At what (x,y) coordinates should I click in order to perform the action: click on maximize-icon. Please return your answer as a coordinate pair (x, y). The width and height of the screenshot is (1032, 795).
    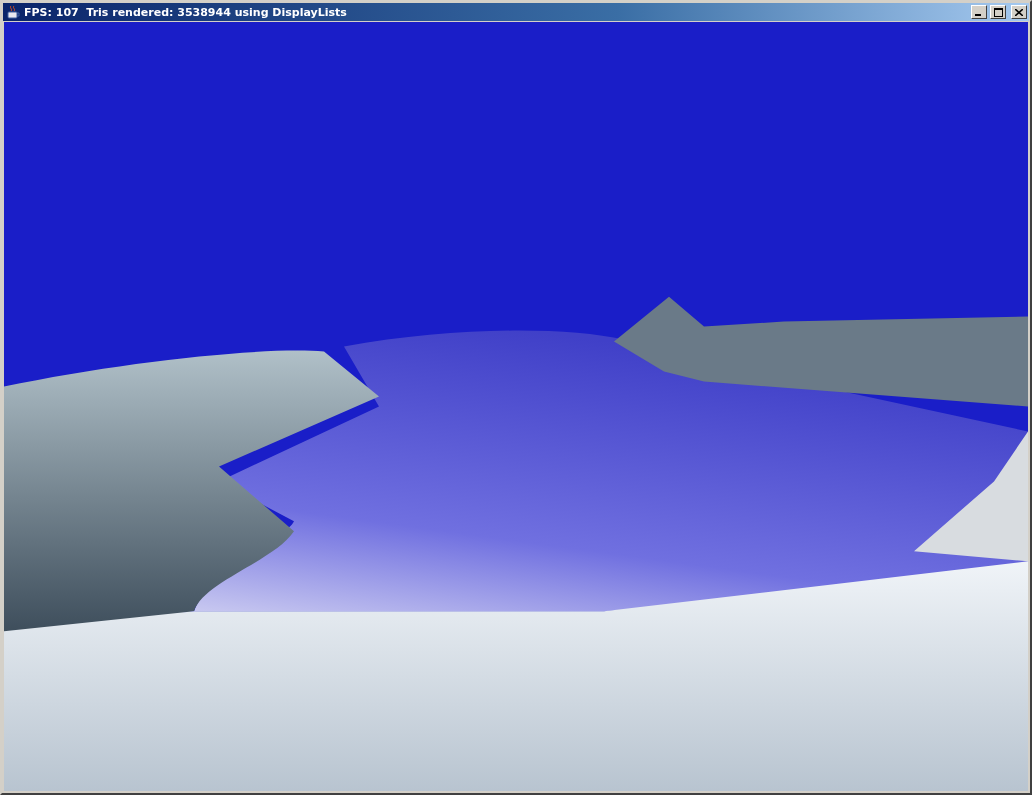
    Looking at the image, I should click on (998, 12).